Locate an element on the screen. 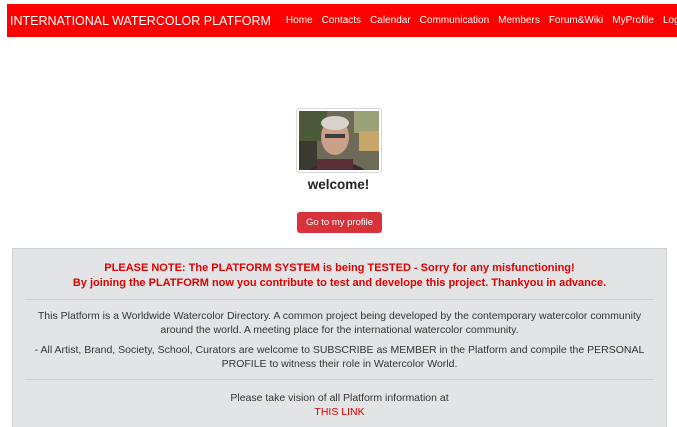 This screenshot has height=427, width=677. brand-link: INTERNATIONAL WATERCOLOR PLATFORM is located at coordinates (140, 21).